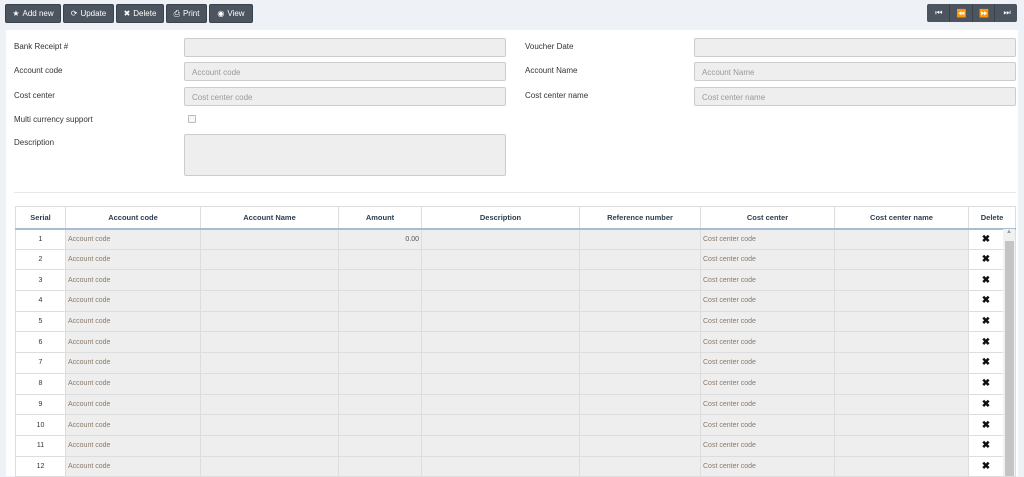  I want to click on scrollbar-thumb, so click(1009, 358).